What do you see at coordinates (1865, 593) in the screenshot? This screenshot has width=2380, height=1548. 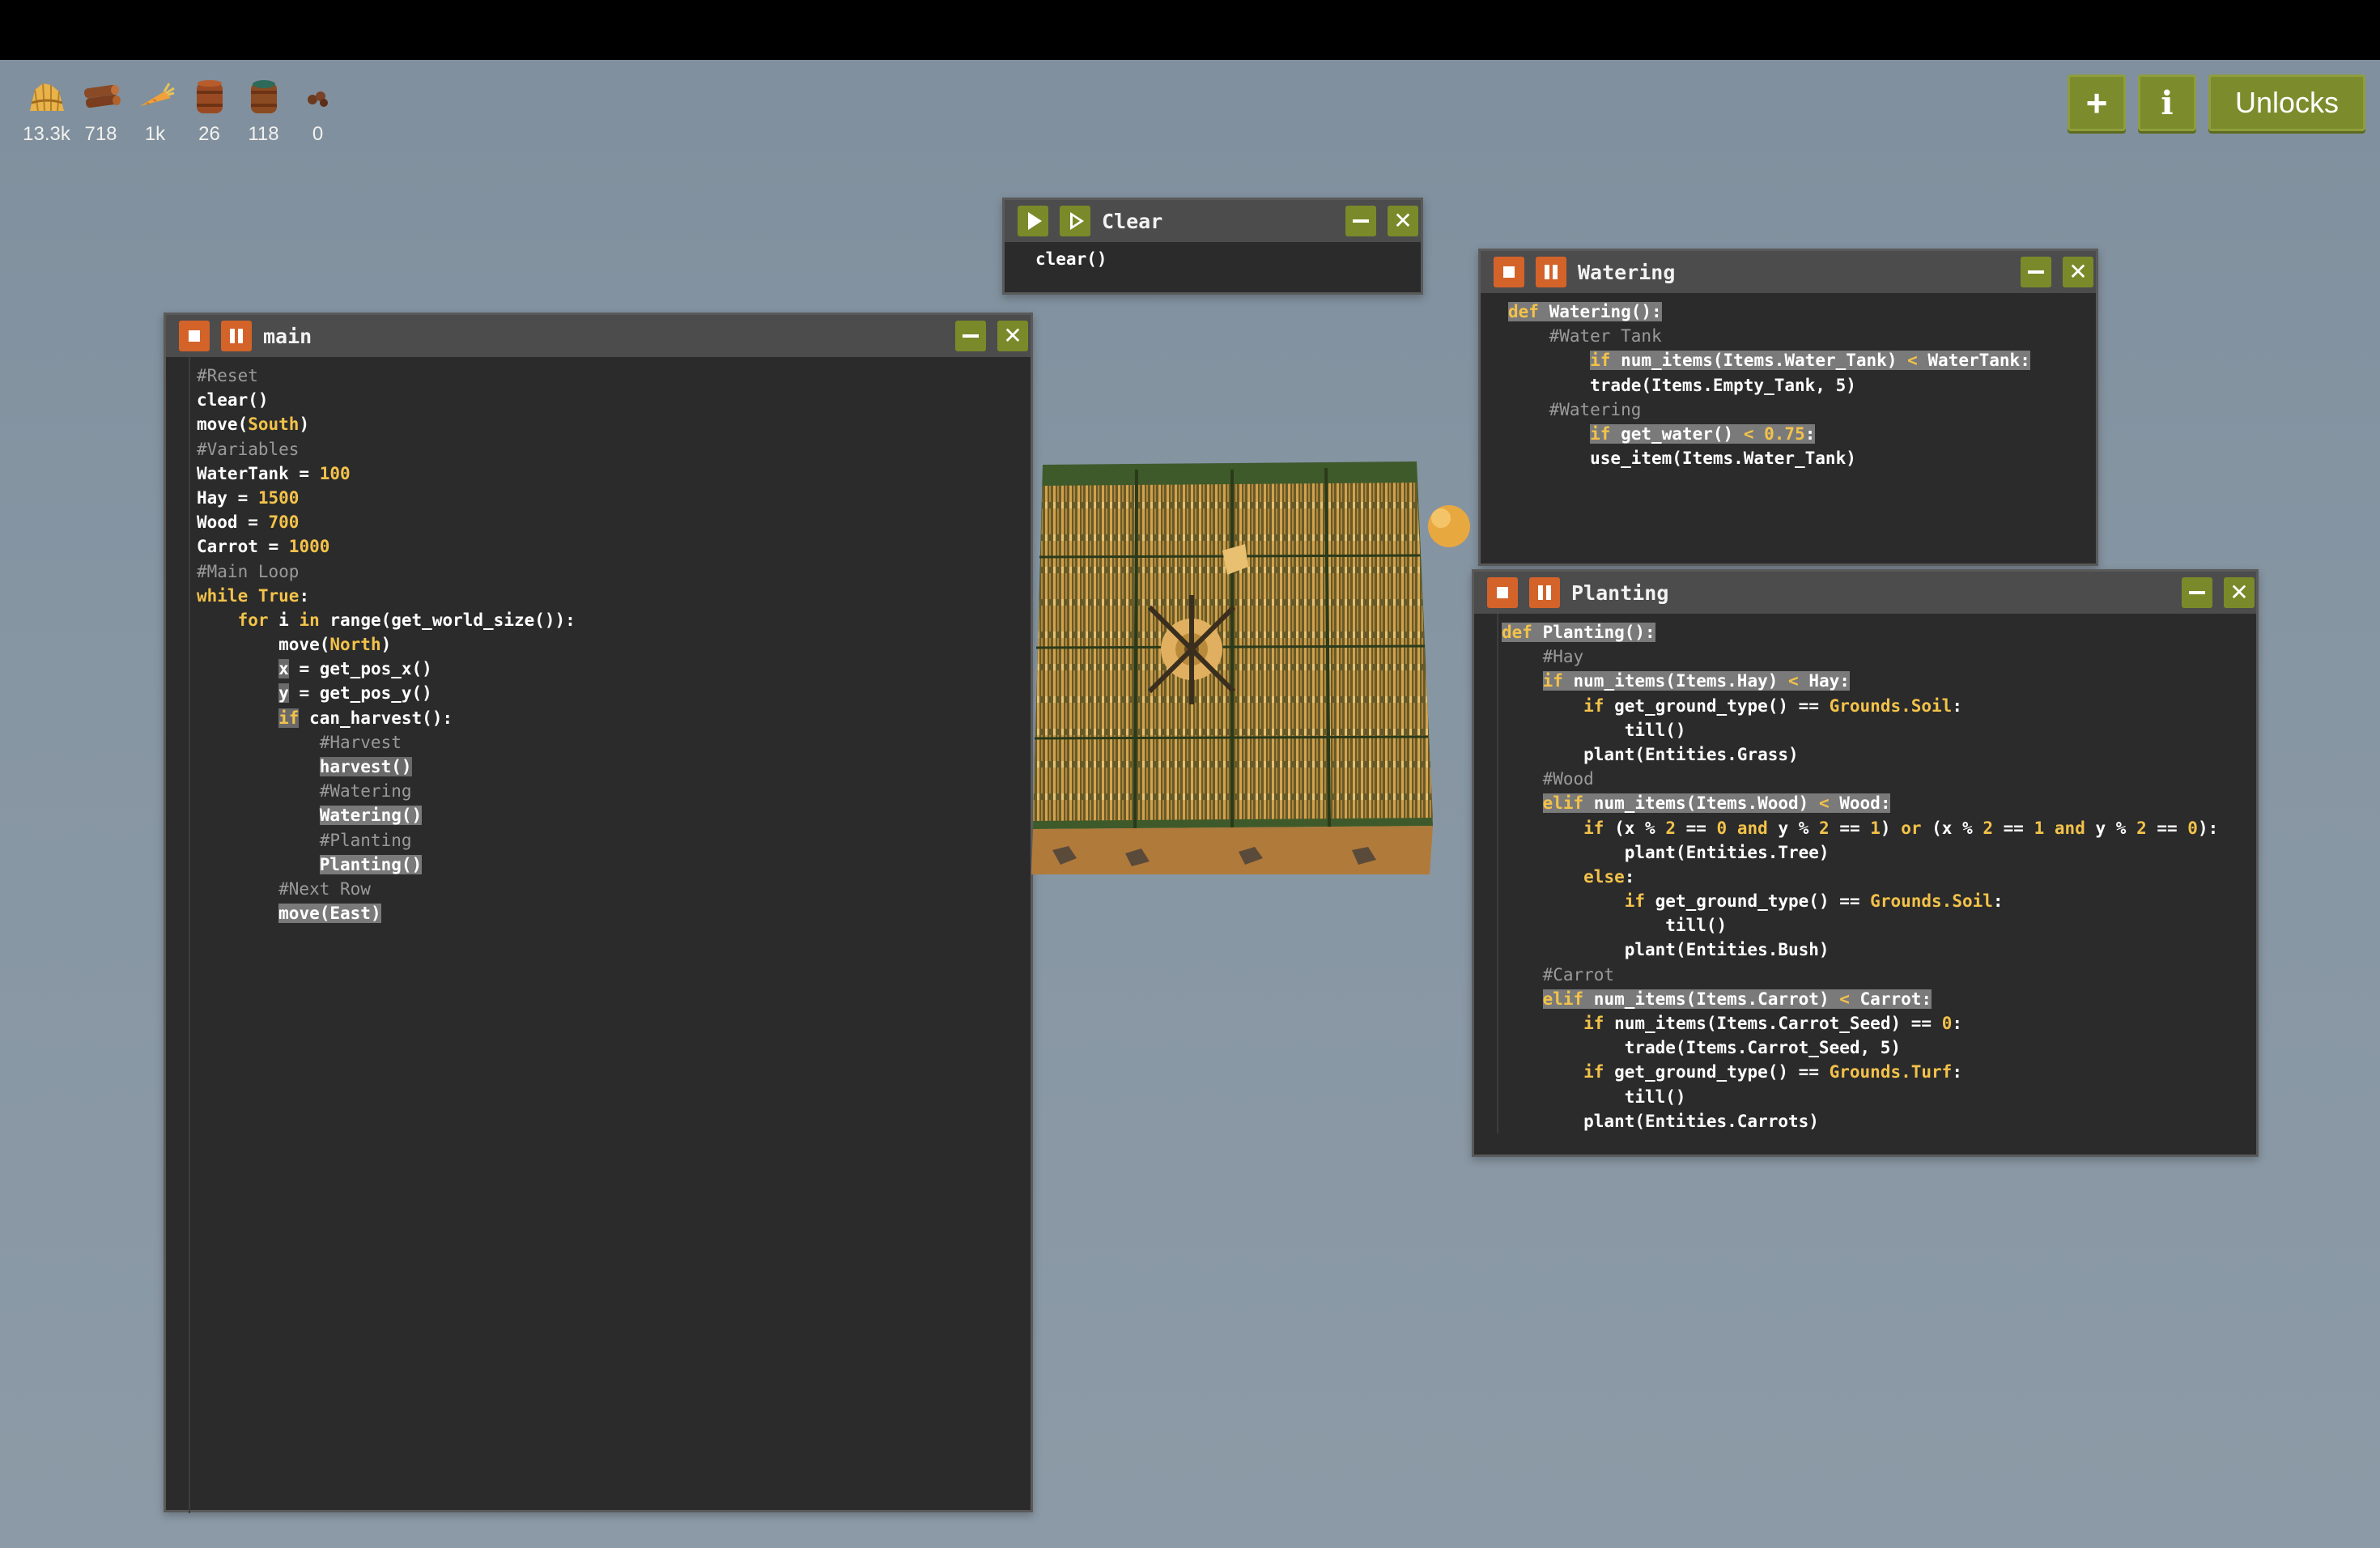 I see `planting-window-header: Planting ✕` at bounding box center [1865, 593].